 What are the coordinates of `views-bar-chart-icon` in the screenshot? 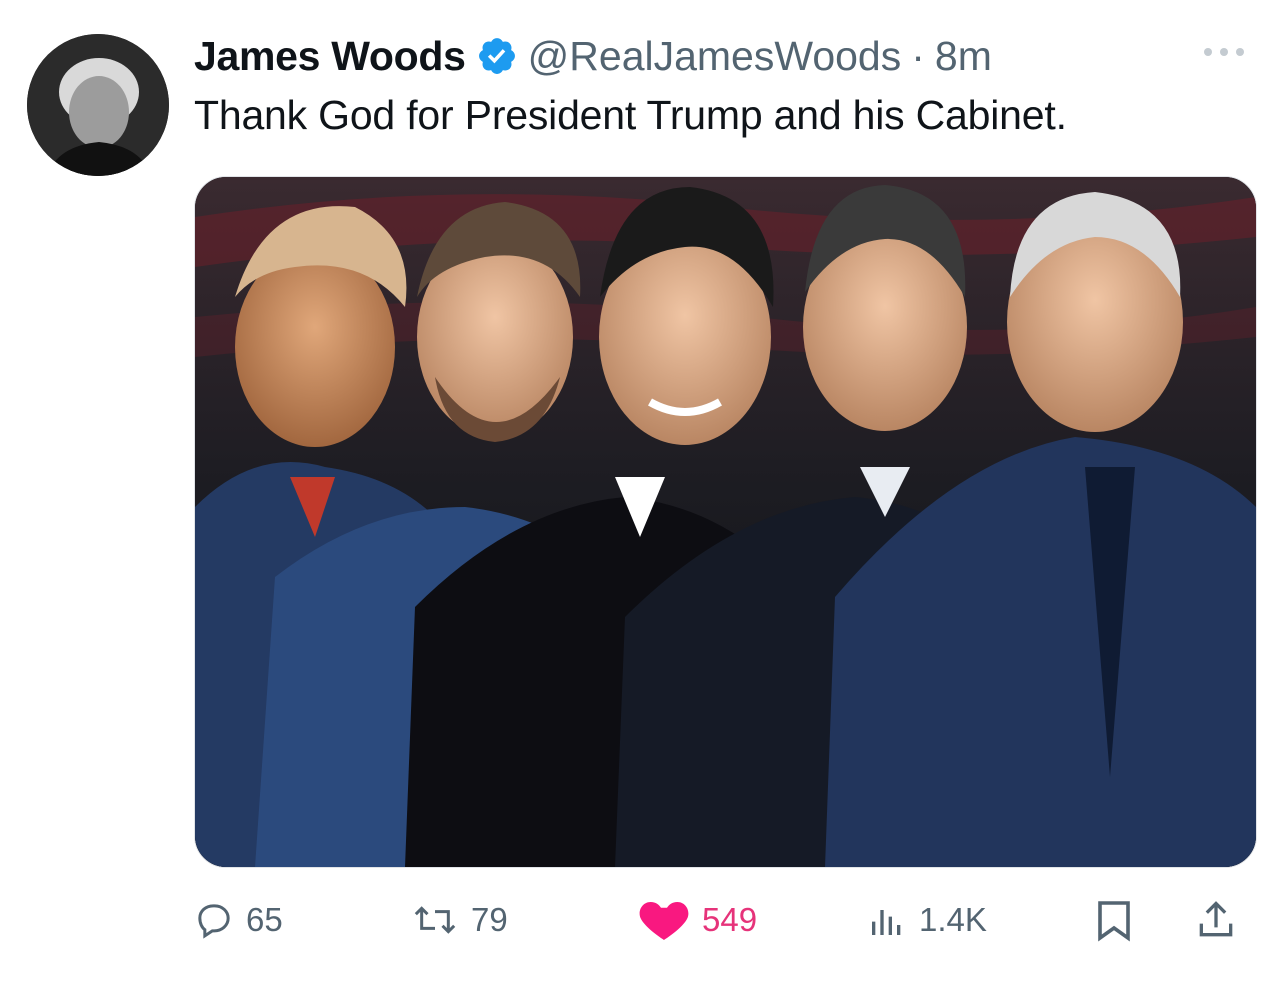 It's located at (886, 922).